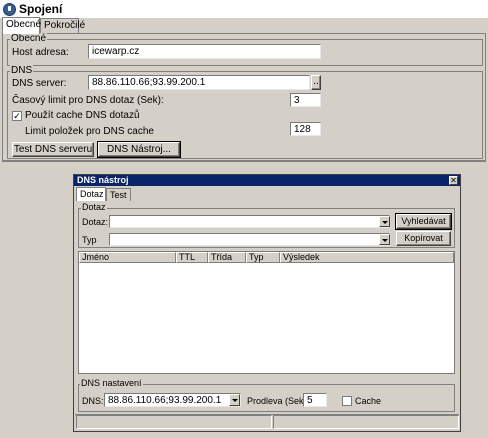  Describe the element at coordinates (305, 100) in the screenshot. I see `dns-timeout-input: 3` at that location.